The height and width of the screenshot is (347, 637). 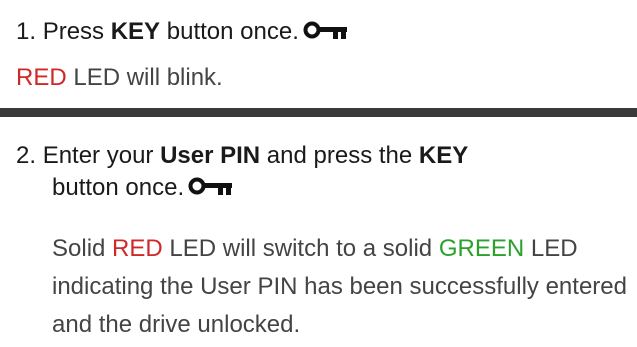 I want to click on step-1-instruction: 1. Press KEY button once., so click(x=182, y=32).